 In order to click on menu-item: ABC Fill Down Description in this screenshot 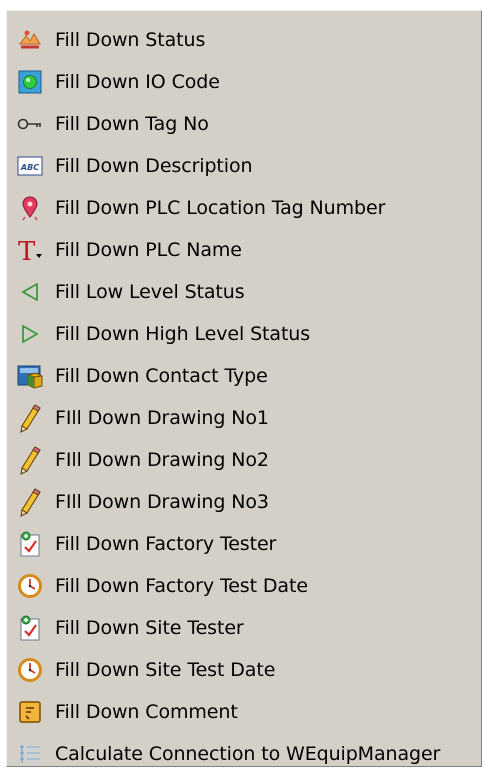, I will do `click(244, 166)`.